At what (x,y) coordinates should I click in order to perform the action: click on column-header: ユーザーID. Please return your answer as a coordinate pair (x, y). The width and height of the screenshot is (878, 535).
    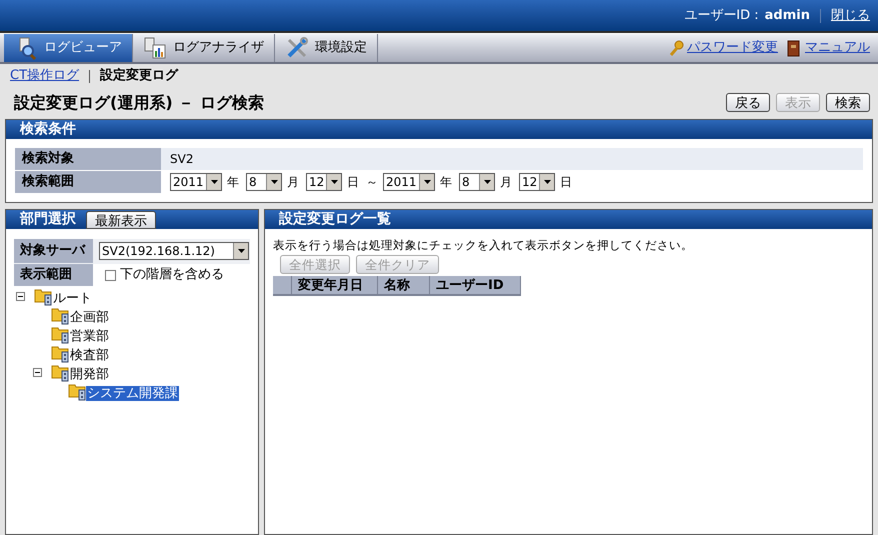
    Looking at the image, I should click on (475, 285).